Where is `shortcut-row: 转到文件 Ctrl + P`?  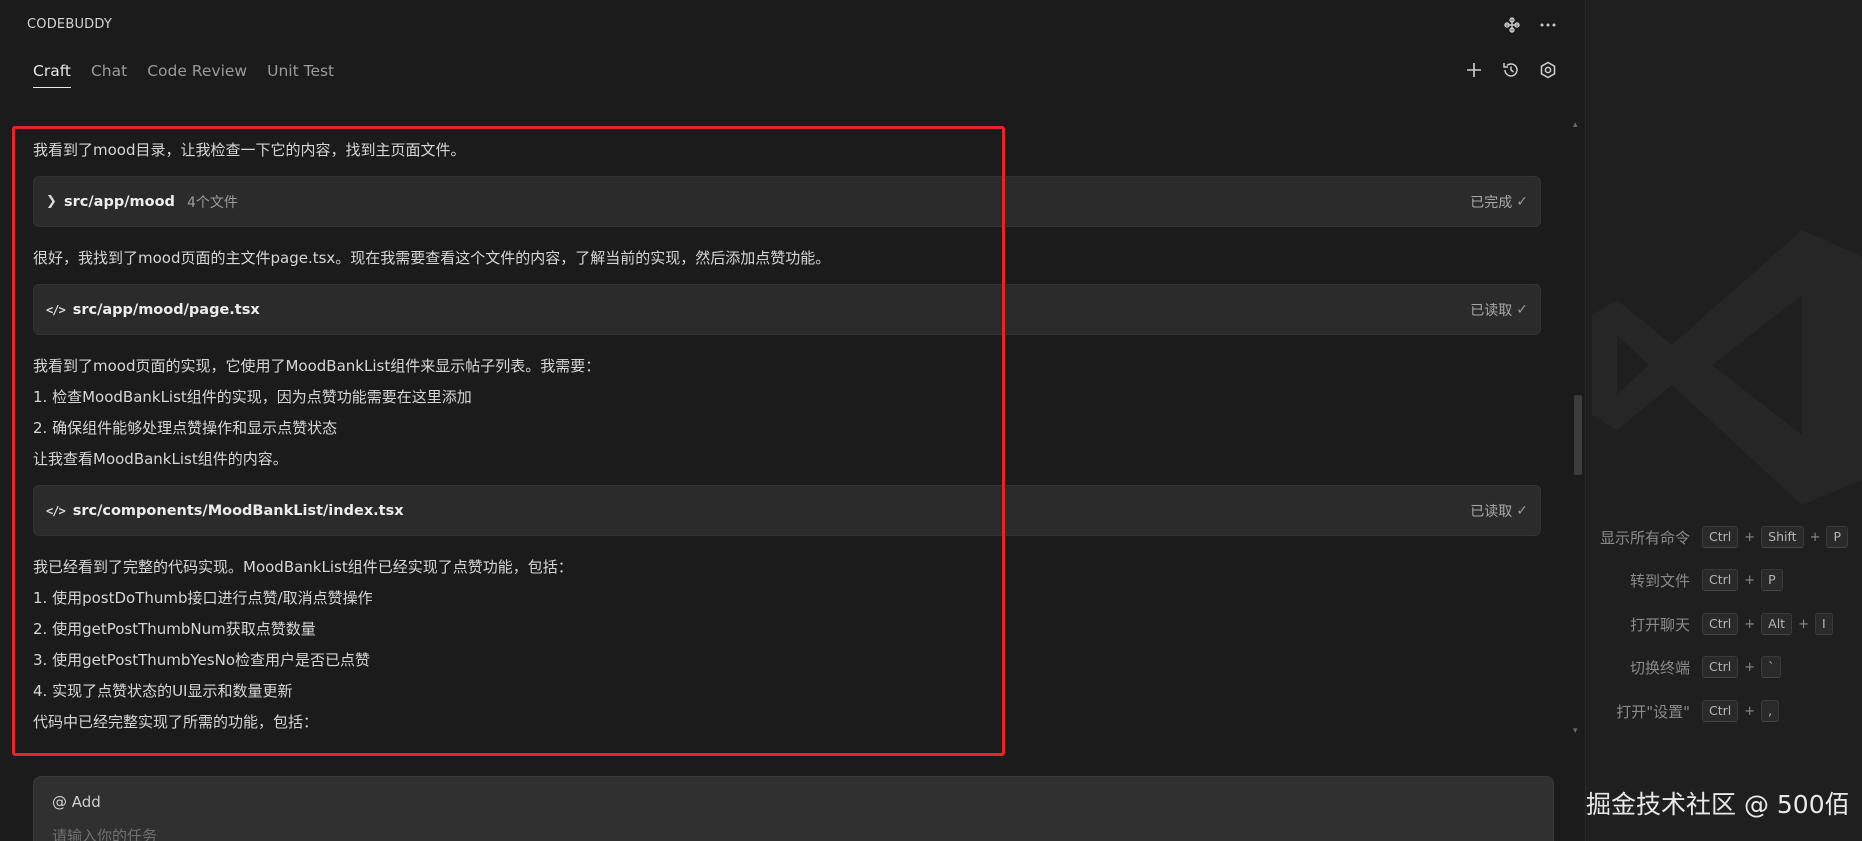 shortcut-row: 转到文件 Ctrl + P is located at coordinates (1724, 580).